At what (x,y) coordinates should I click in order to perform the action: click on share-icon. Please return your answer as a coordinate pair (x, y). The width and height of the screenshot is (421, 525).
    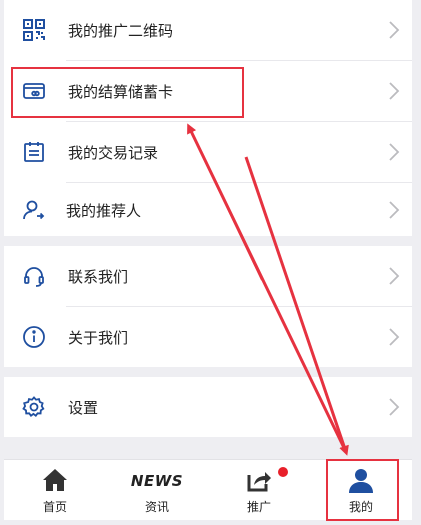
    Looking at the image, I should click on (259, 482).